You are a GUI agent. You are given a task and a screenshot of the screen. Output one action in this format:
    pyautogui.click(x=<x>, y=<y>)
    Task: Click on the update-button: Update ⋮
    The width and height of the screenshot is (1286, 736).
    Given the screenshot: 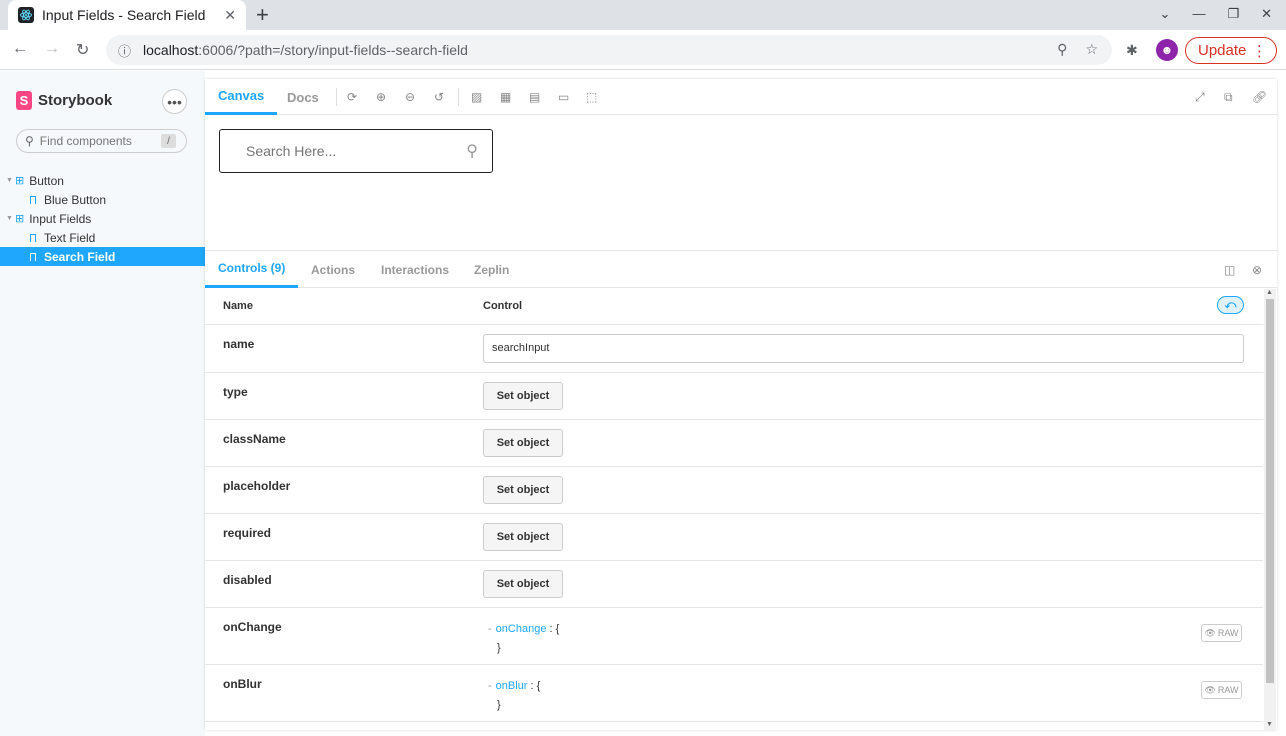 What is the action you would take?
    pyautogui.click(x=1231, y=50)
    